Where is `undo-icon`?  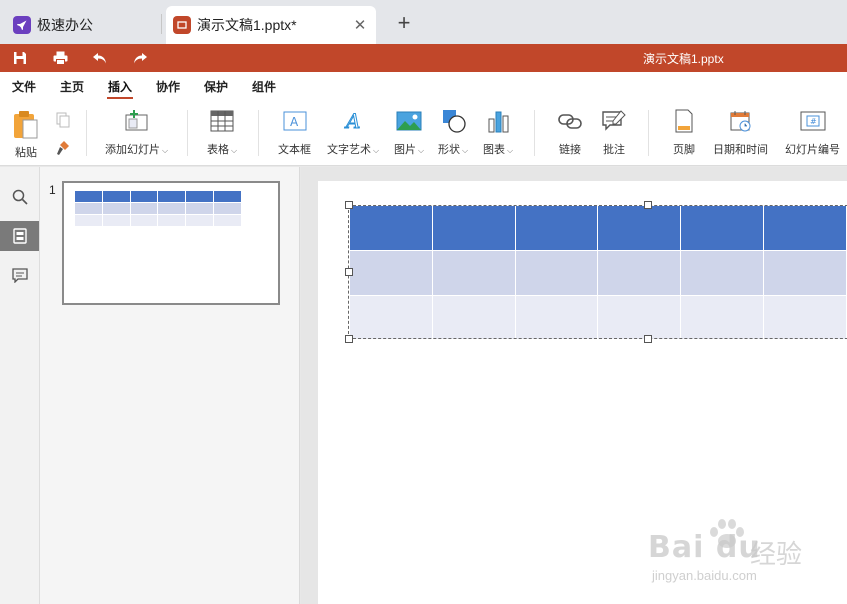 undo-icon is located at coordinates (100, 58).